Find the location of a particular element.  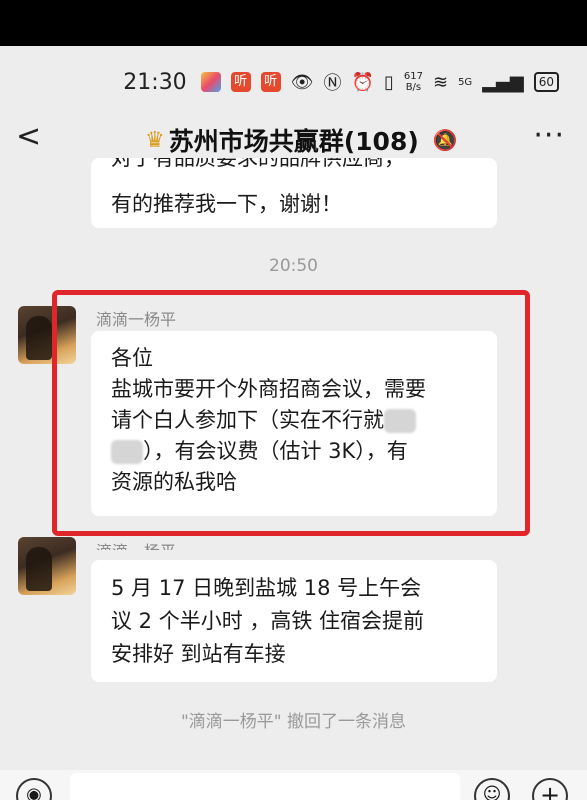

message-input is located at coordinates (265, 786).